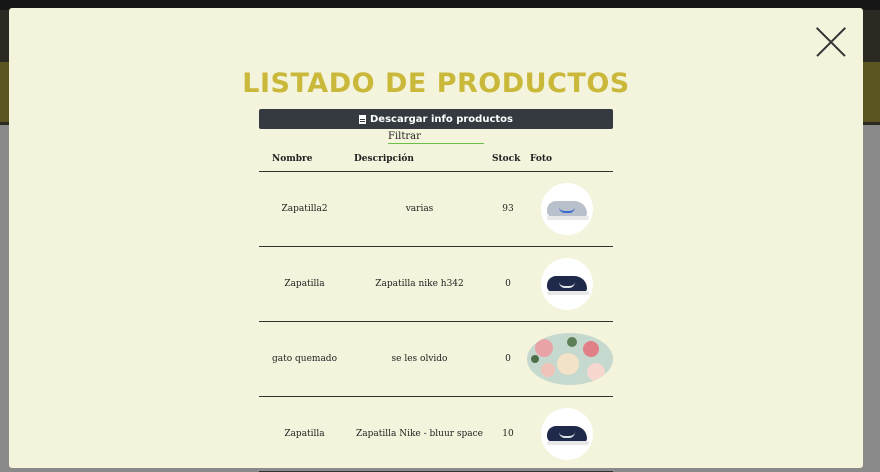  What do you see at coordinates (441, 119) in the screenshot?
I see `download-label: Descargar info productos` at bounding box center [441, 119].